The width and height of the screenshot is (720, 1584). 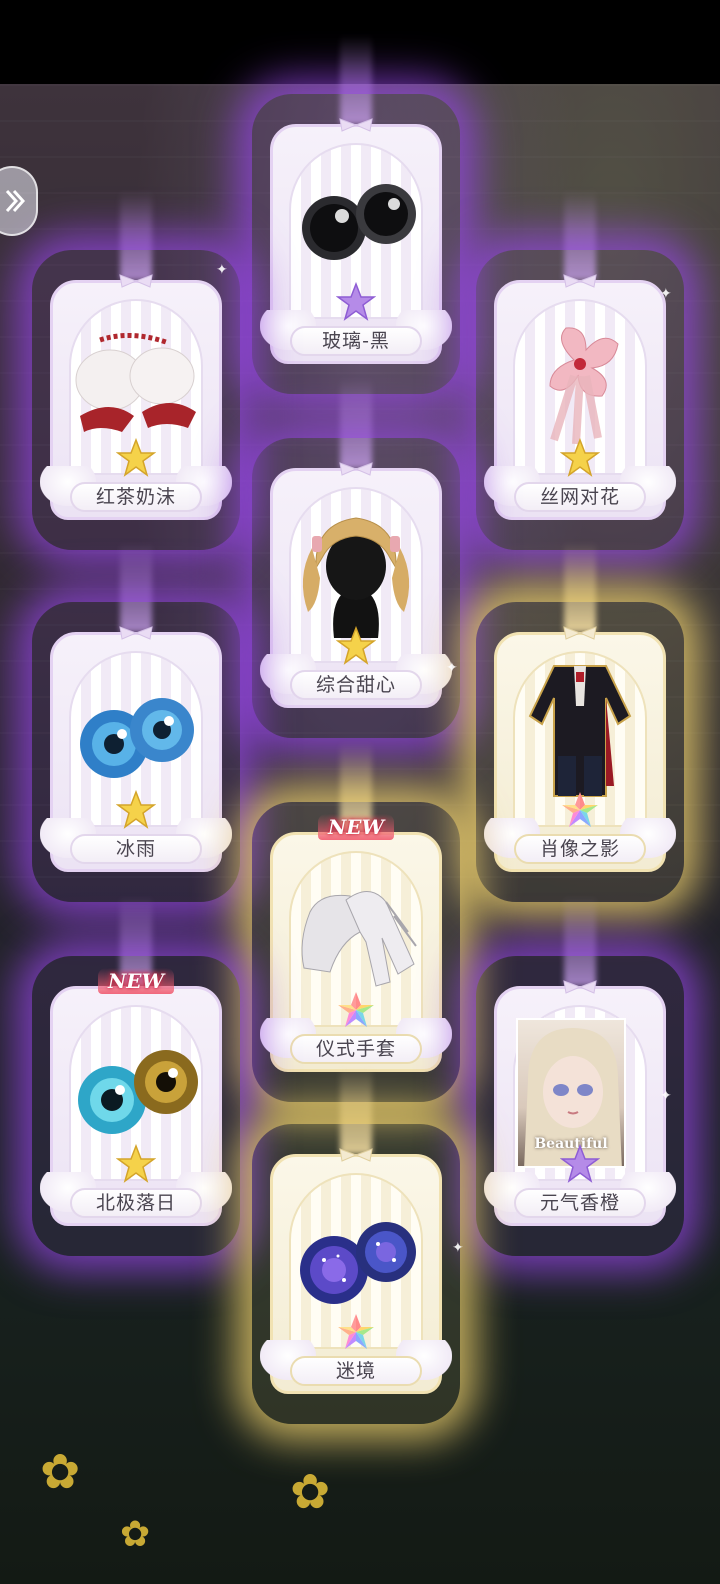 I want to click on reward-card: Beautiful 元气香橙, so click(x=580, y=1076).